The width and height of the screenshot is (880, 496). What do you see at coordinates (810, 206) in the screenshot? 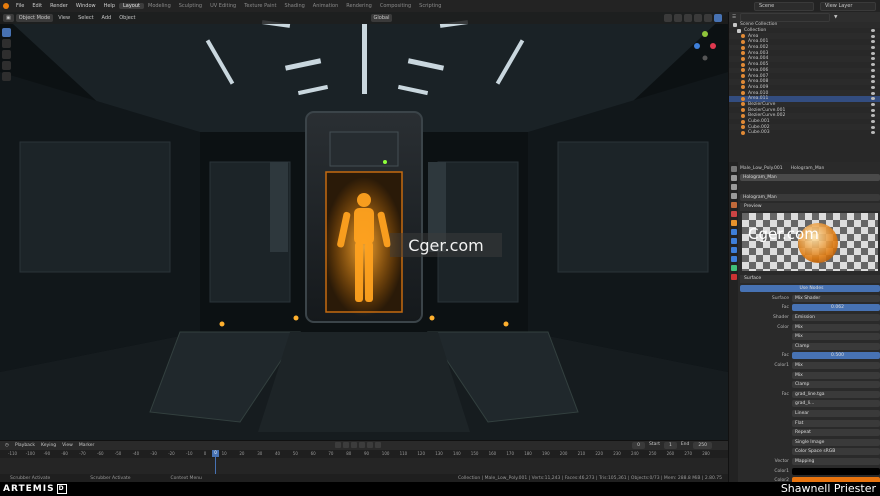
I see `preview-panel-header: Preview` at bounding box center [810, 206].